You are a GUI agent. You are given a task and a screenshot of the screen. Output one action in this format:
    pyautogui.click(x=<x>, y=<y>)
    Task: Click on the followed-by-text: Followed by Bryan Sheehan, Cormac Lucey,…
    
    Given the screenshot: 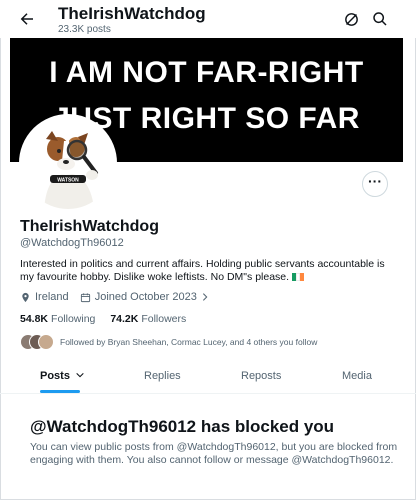 What is the action you would take?
    pyautogui.click(x=189, y=342)
    